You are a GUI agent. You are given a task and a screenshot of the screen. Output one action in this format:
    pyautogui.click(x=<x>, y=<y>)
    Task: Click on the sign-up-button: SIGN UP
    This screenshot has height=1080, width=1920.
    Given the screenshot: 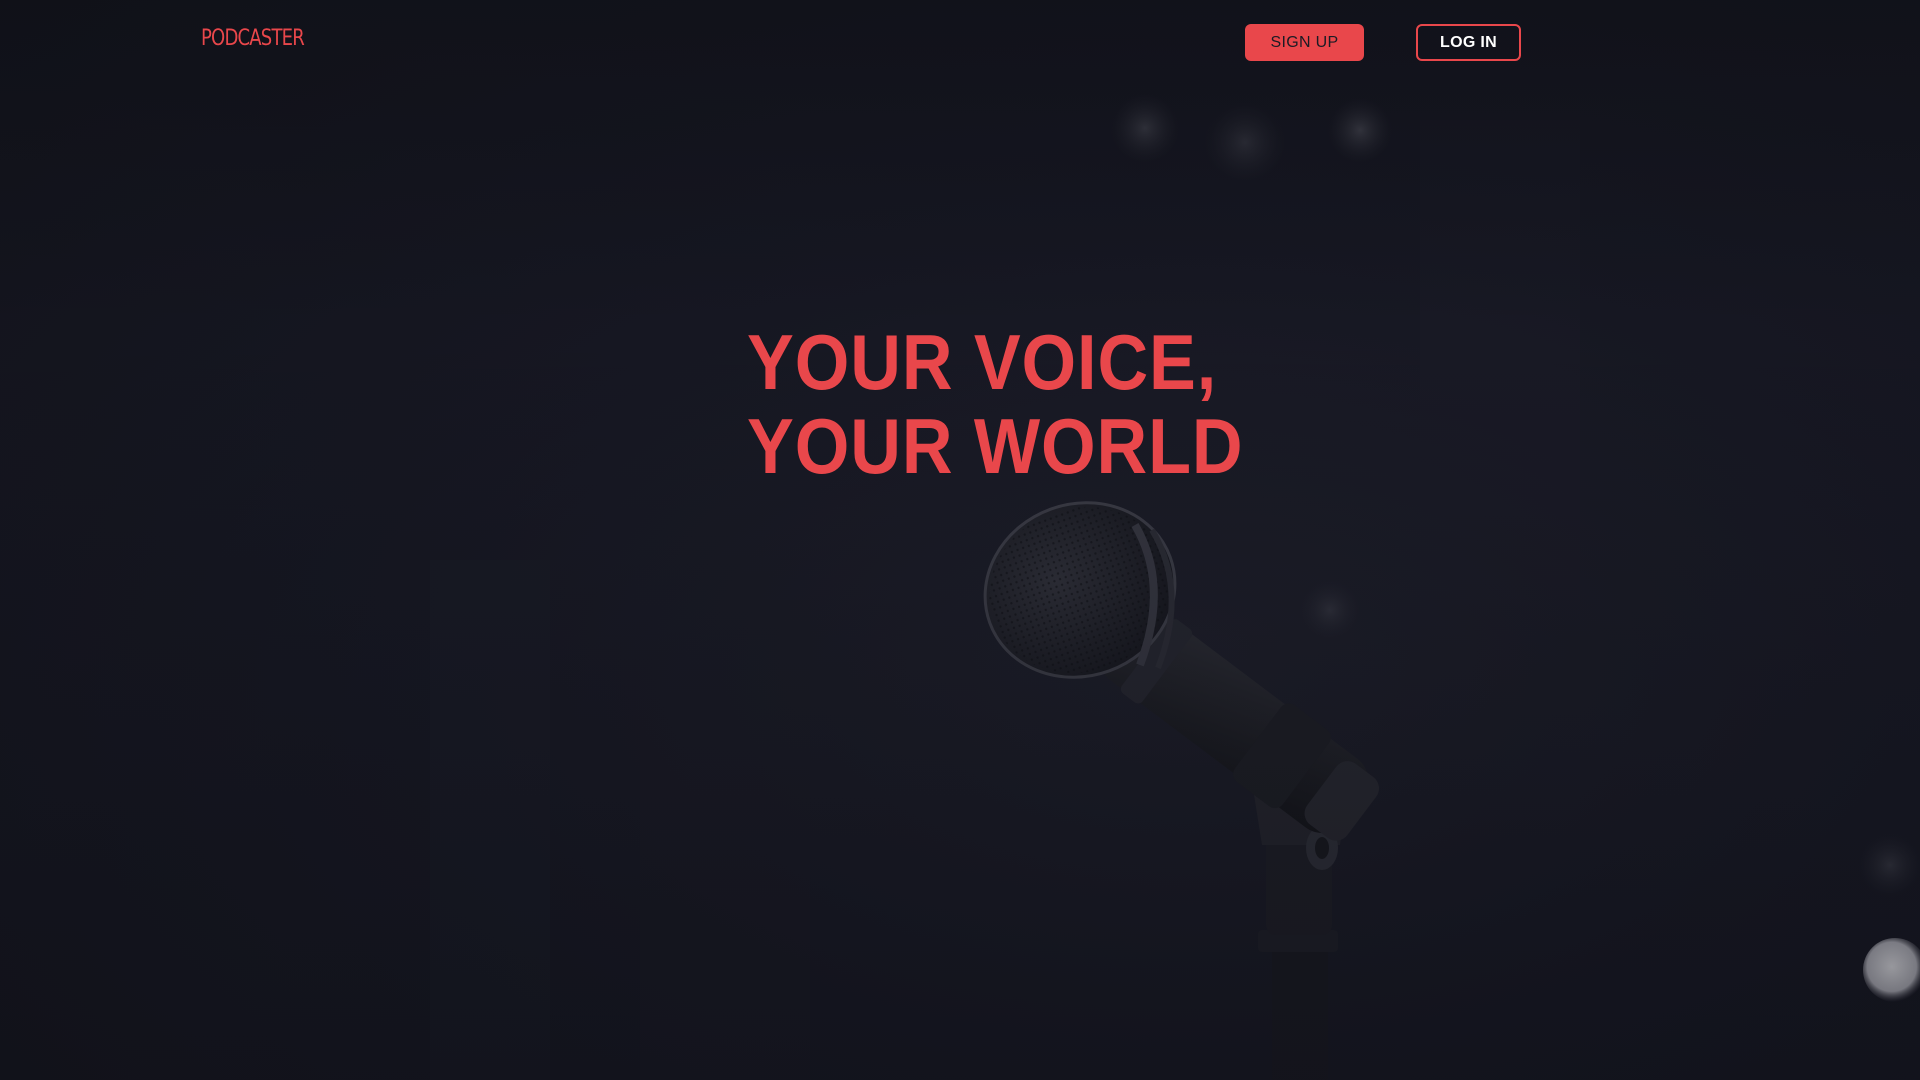 What is the action you would take?
    pyautogui.click(x=1304, y=42)
    